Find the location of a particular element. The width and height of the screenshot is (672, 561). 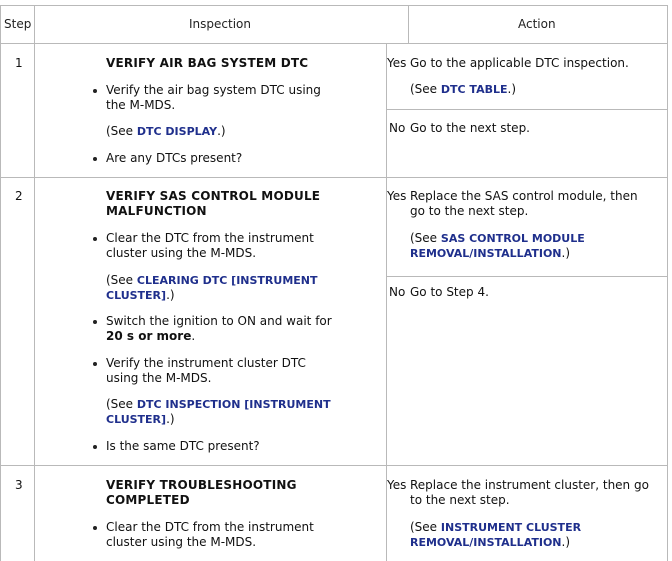

action-text: Go to the applicable DTC inspection. is located at coordinates (519, 63).